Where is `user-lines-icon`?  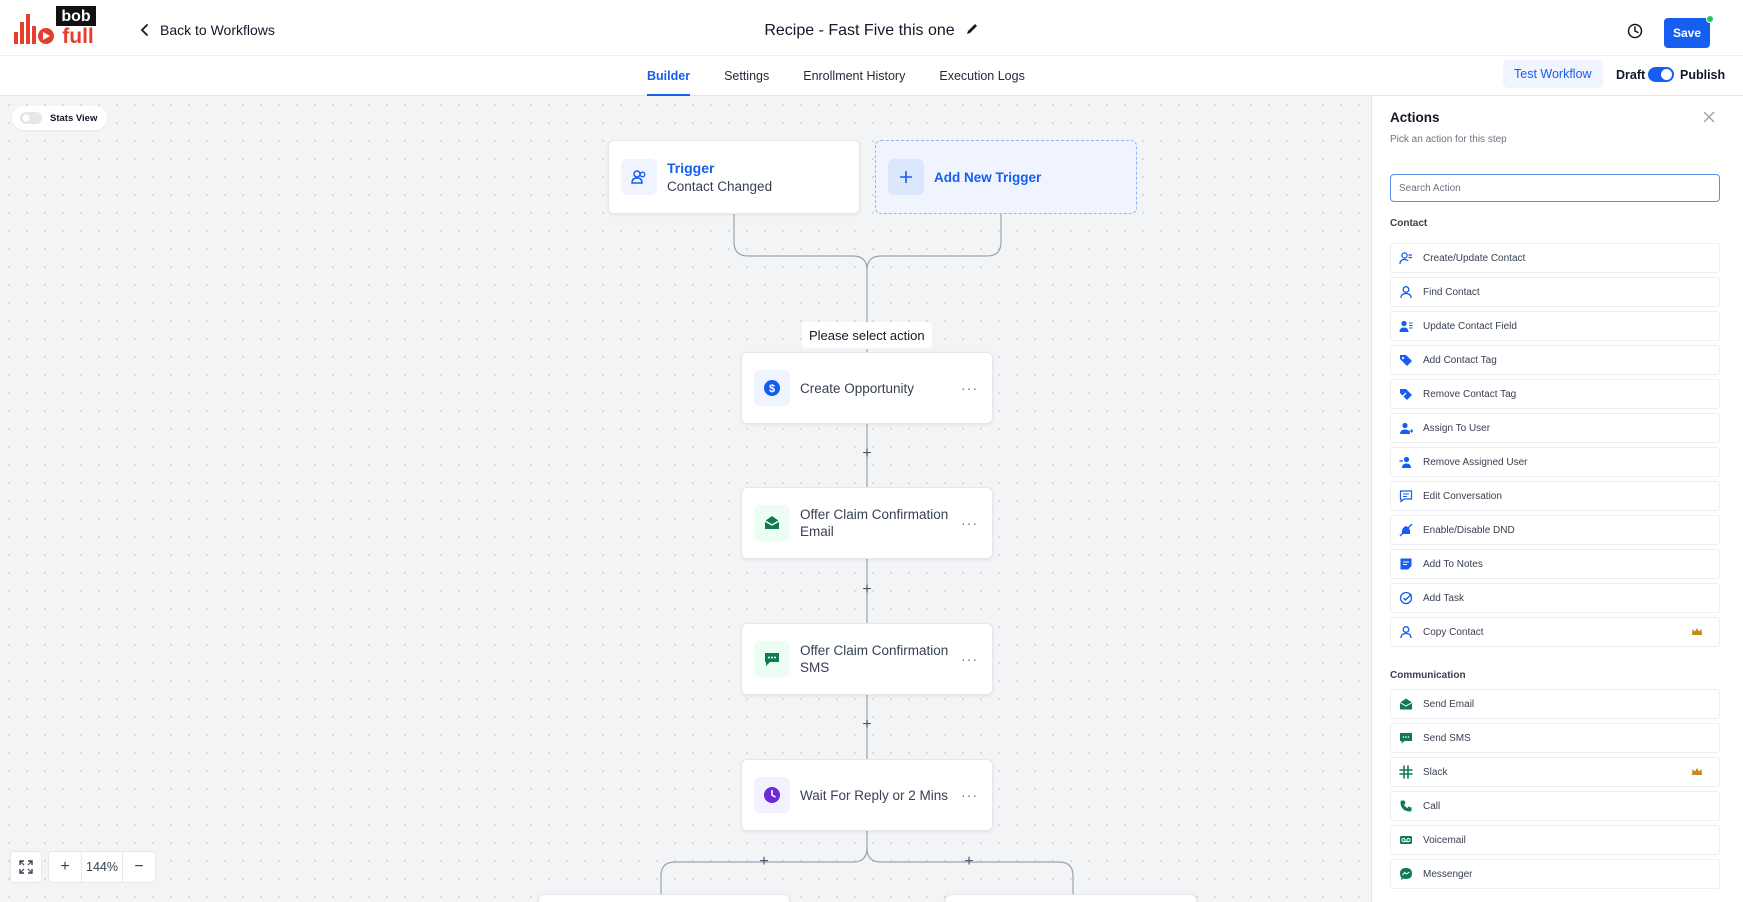 user-lines-icon is located at coordinates (1406, 326).